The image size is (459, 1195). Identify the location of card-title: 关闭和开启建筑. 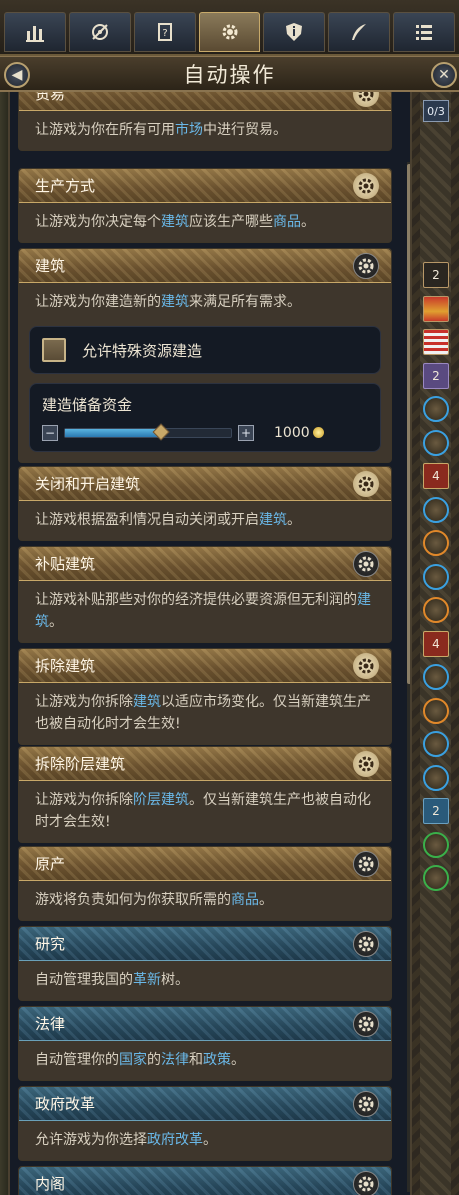
(88, 484).